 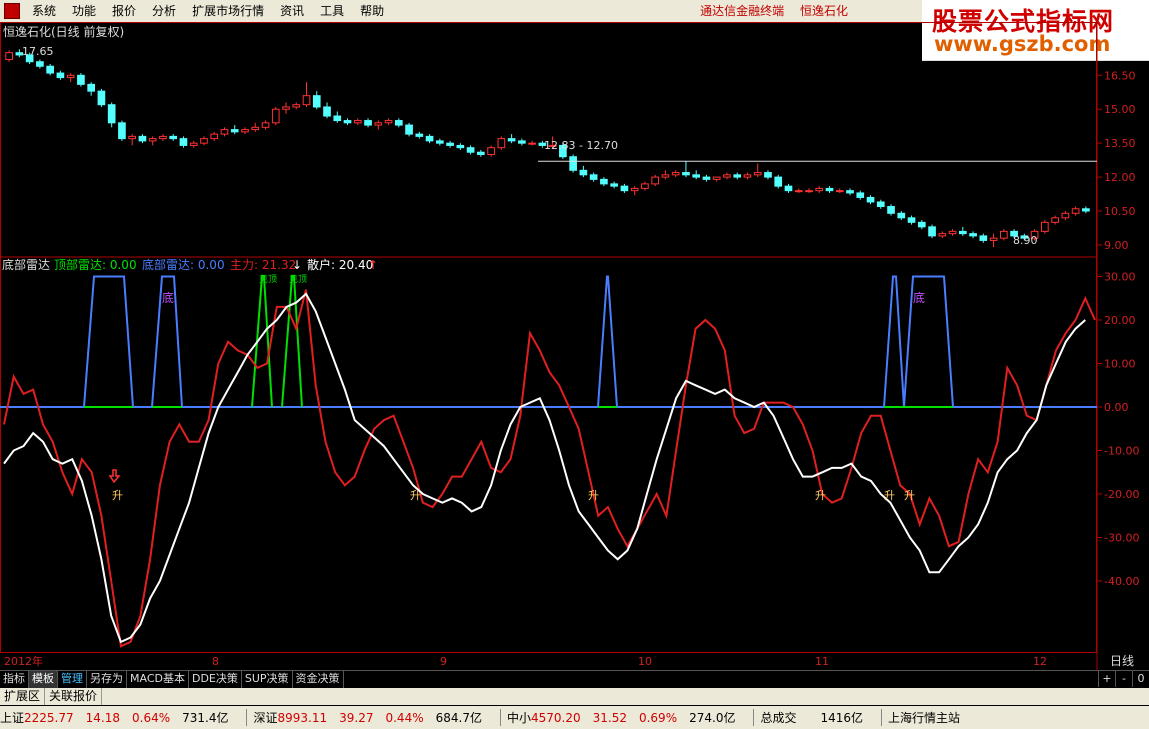 I want to click on rise-marker-6: 升, so click(x=909, y=495).